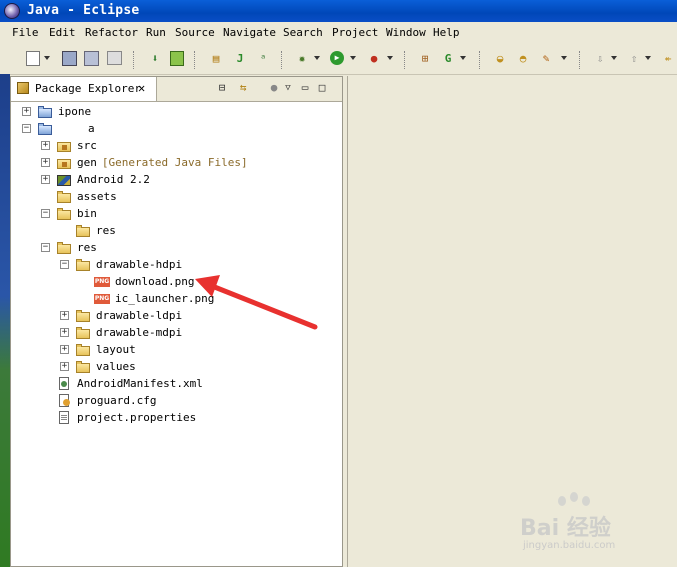 This screenshot has height=567, width=677. I want to click on tree-item-android-manifest: AndroidManifest.xml, so click(129, 383).